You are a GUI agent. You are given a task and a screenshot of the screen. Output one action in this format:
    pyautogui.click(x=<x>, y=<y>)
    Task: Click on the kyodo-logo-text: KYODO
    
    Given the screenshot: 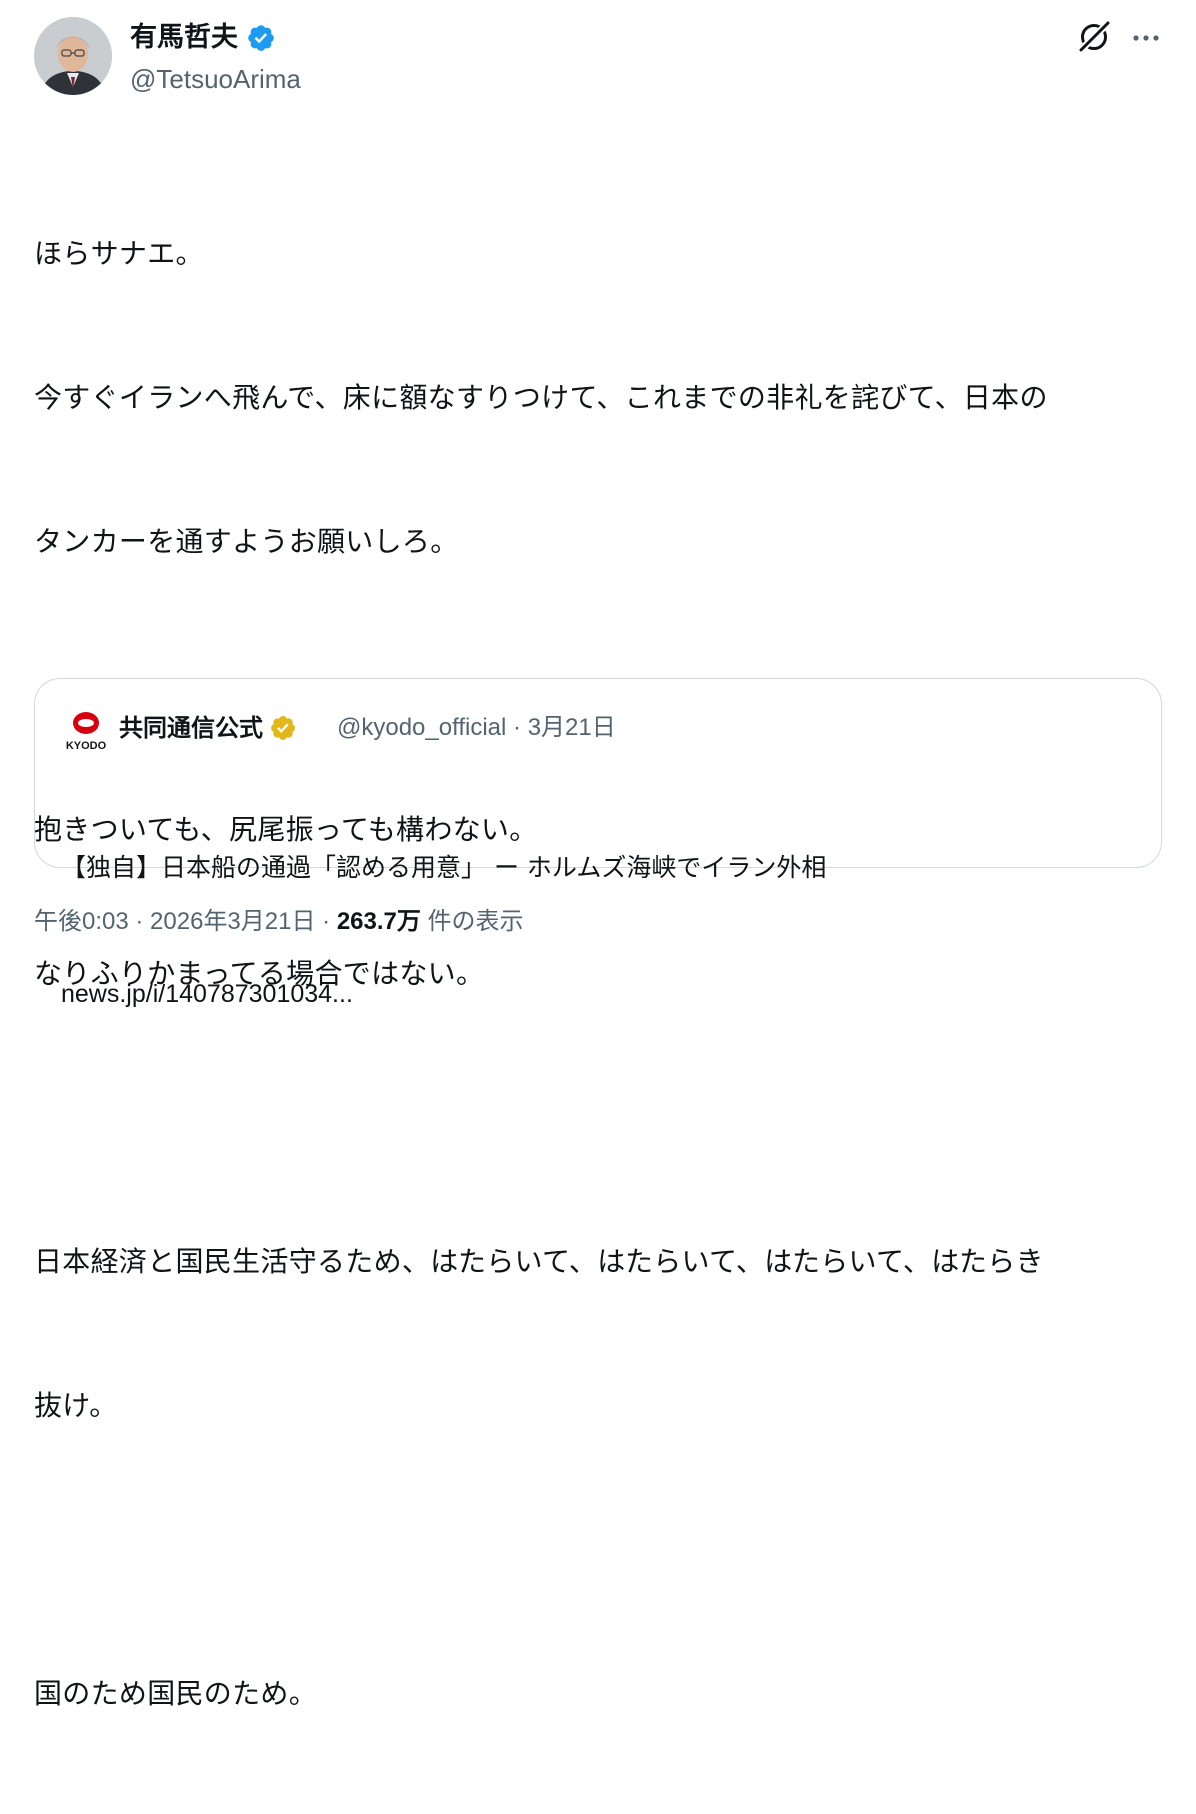 What is the action you would take?
    pyautogui.click(x=86, y=746)
    